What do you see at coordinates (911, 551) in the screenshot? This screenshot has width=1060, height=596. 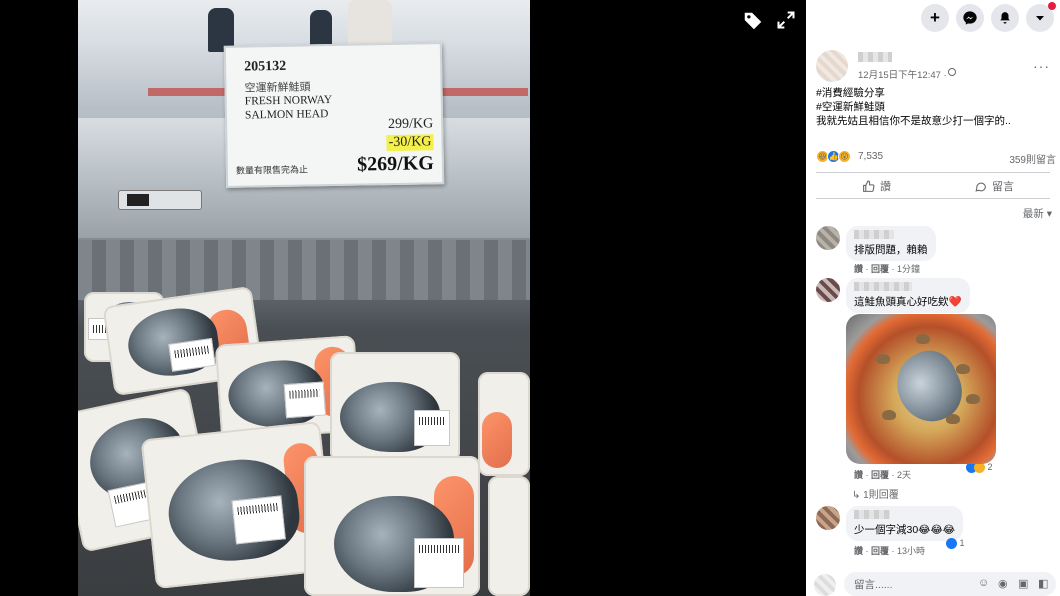 I see `comment-time: 13小時` at bounding box center [911, 551].